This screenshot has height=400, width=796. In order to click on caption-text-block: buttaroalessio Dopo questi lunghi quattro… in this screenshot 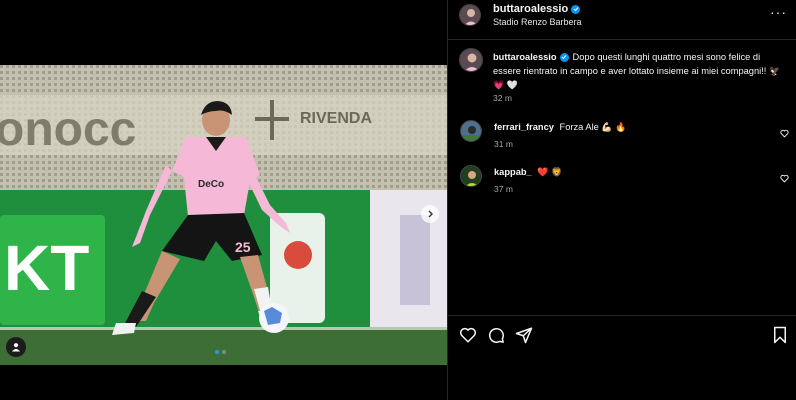, I will do `click(638, 71)`.